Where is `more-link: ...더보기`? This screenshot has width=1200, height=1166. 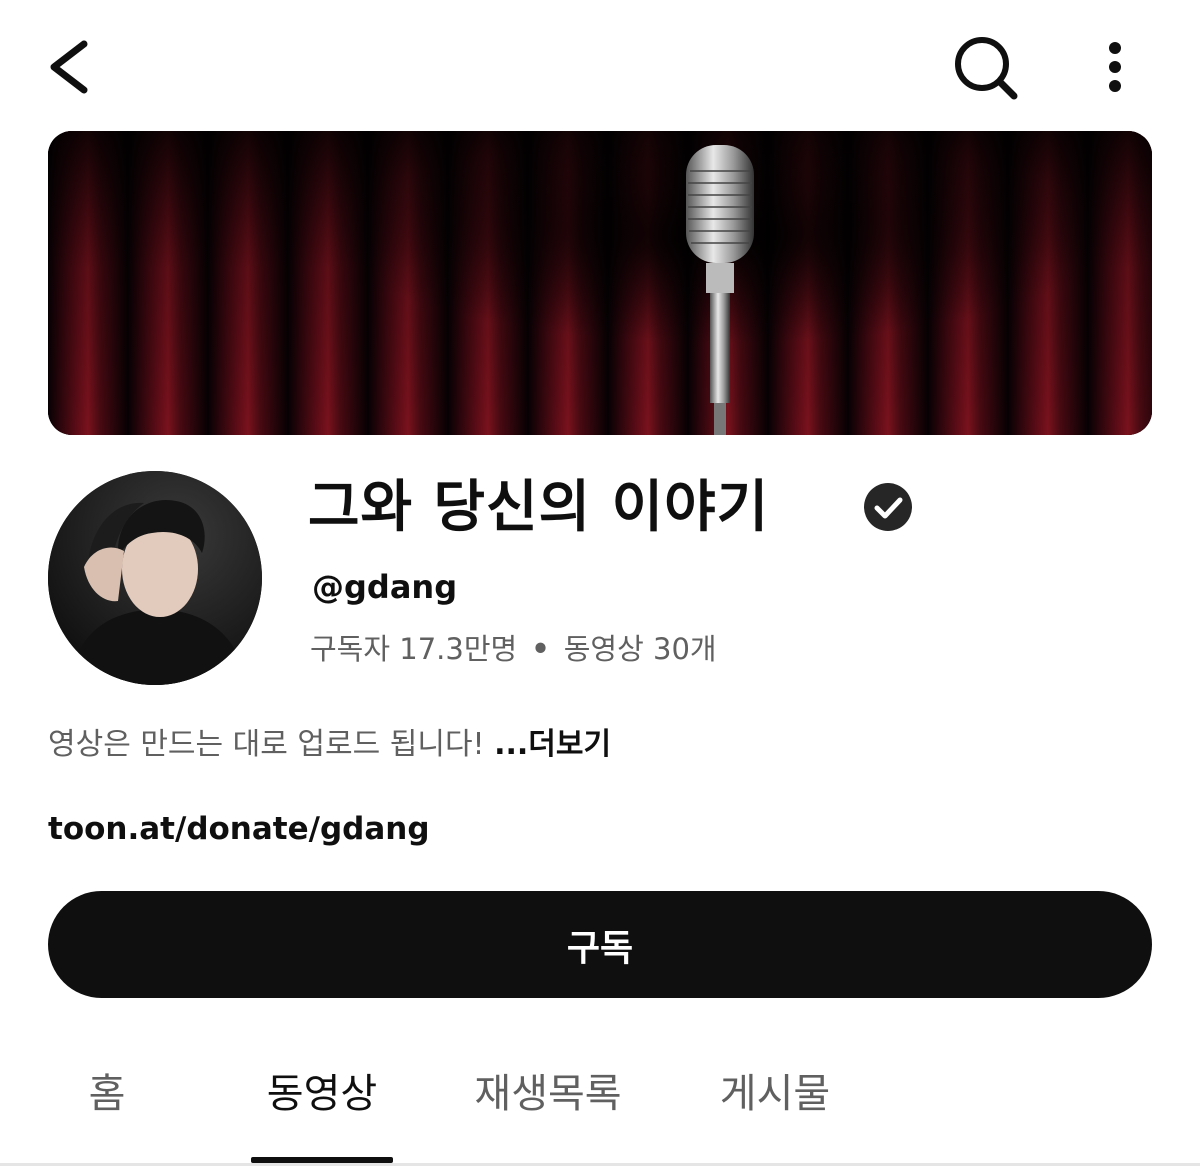
more-link: ...더보기 is located at coordinates (552, 744).